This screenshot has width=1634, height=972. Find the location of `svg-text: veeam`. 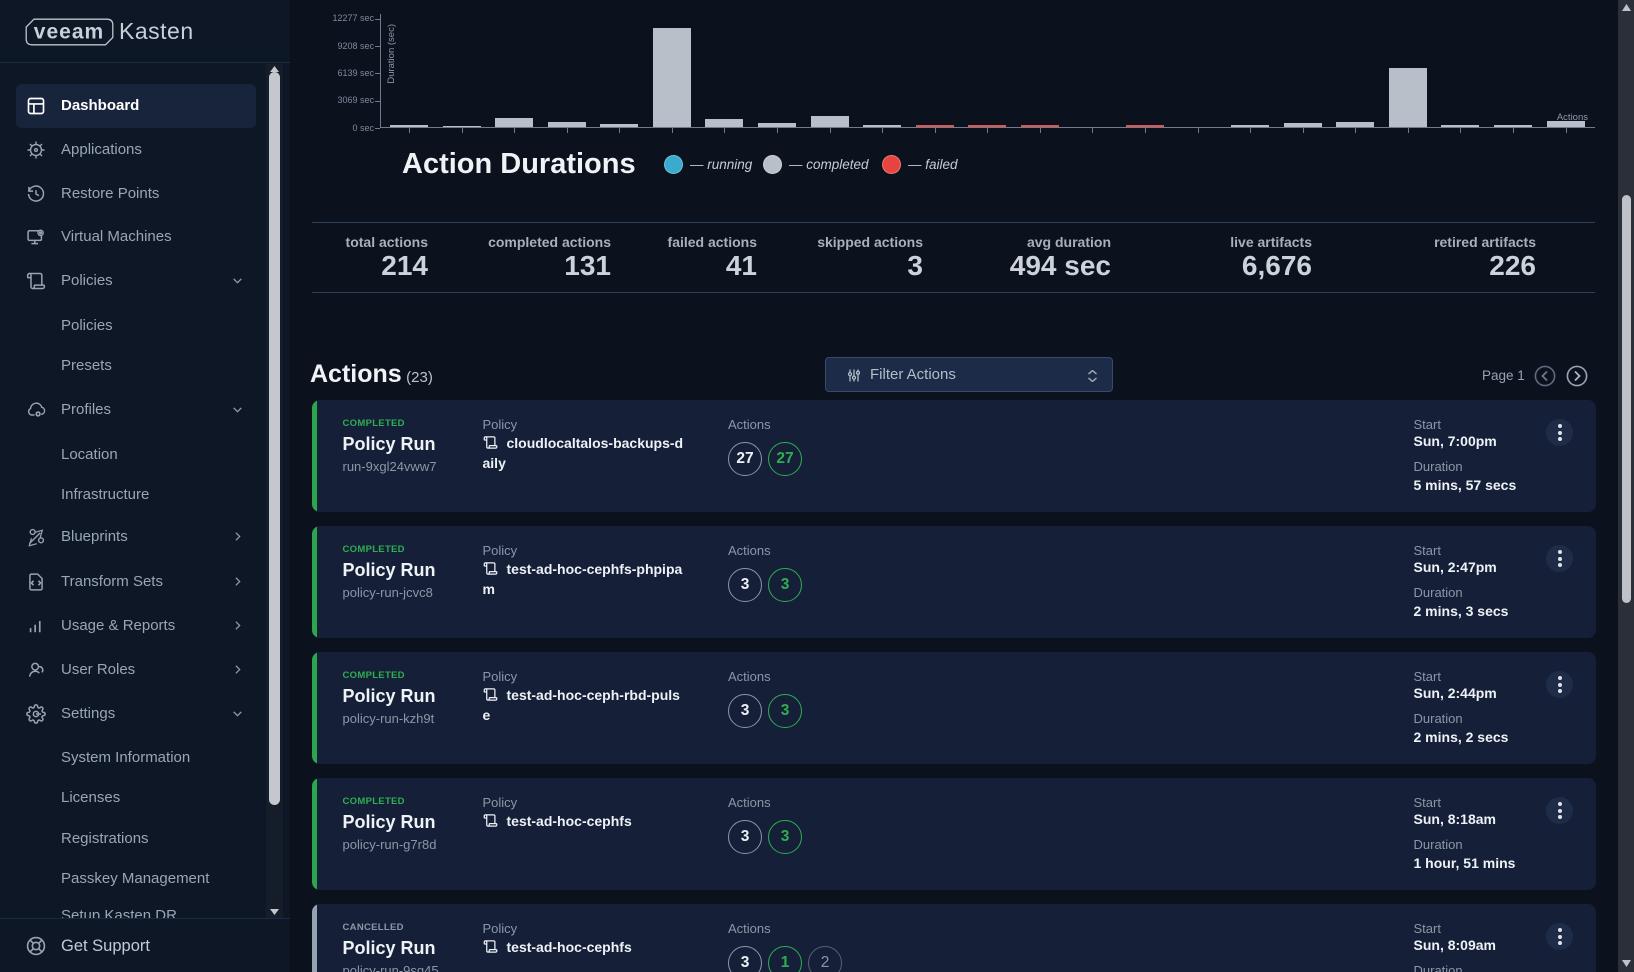

svg-text: veeam is located at coordinates (69, 32).